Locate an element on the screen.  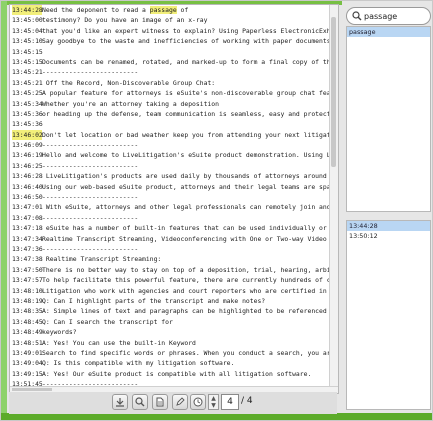
search-result-item: passage is located at coordinates (388, 32).